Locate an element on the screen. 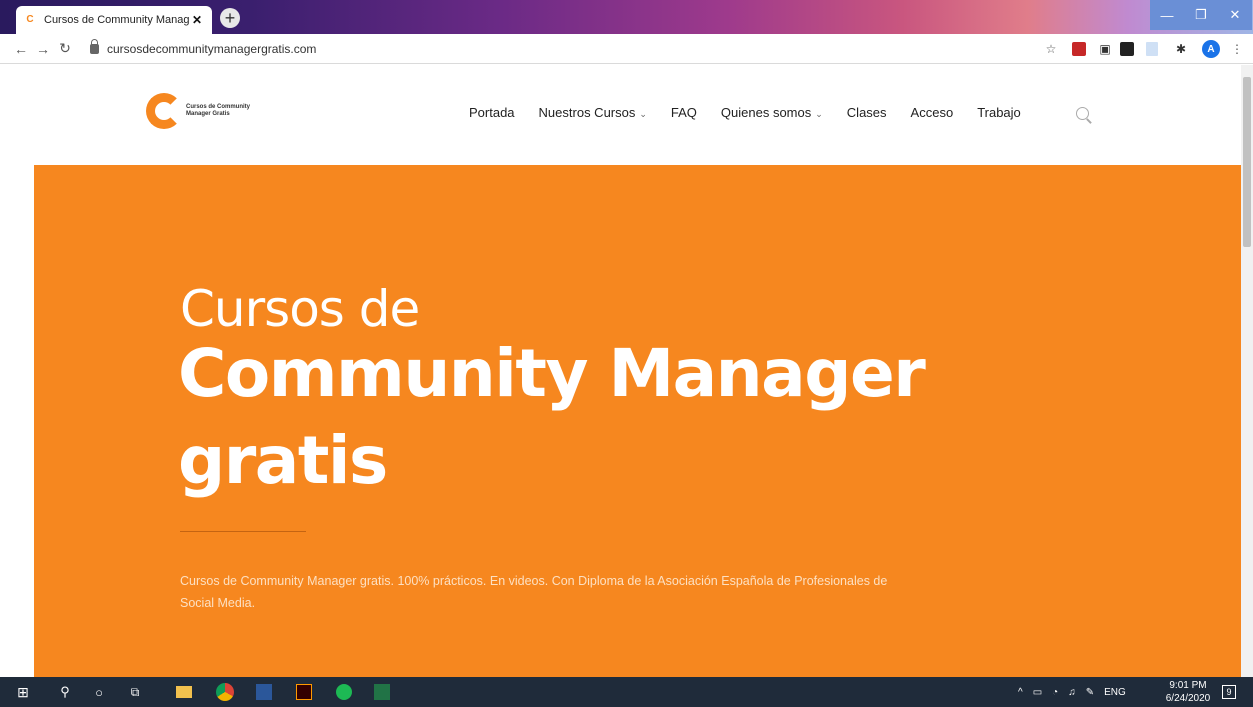  logo-c-icon is located at coordinates (164, 111).